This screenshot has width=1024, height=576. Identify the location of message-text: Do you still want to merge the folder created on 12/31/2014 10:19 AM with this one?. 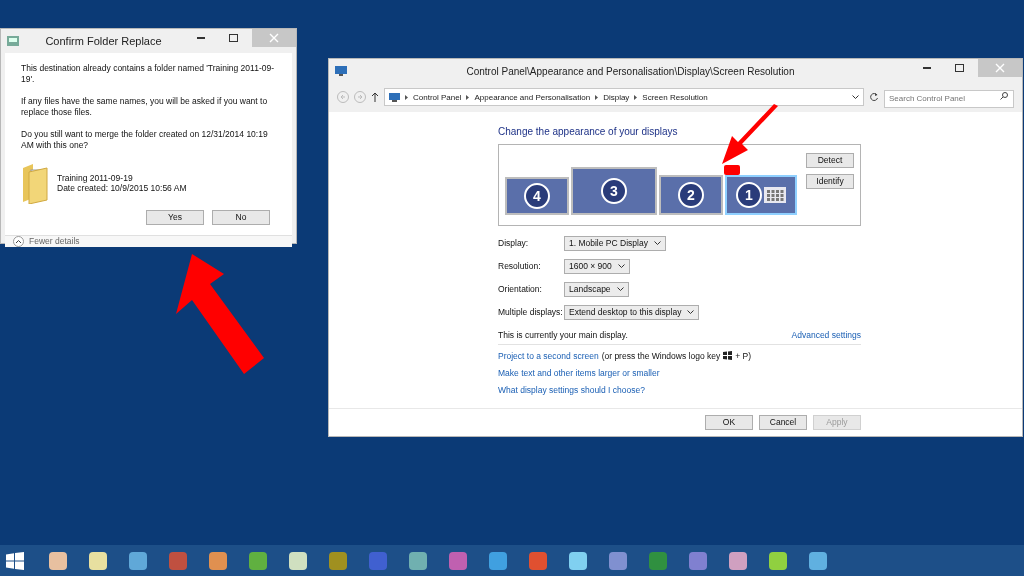
(145, 140).